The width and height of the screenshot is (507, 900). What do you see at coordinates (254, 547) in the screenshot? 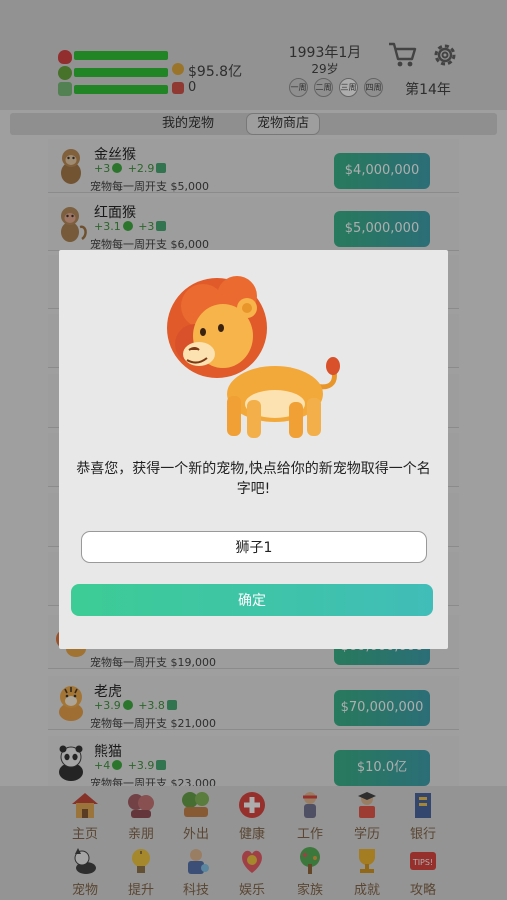
I see `pet-name-input` at bounding box center [254, 547].